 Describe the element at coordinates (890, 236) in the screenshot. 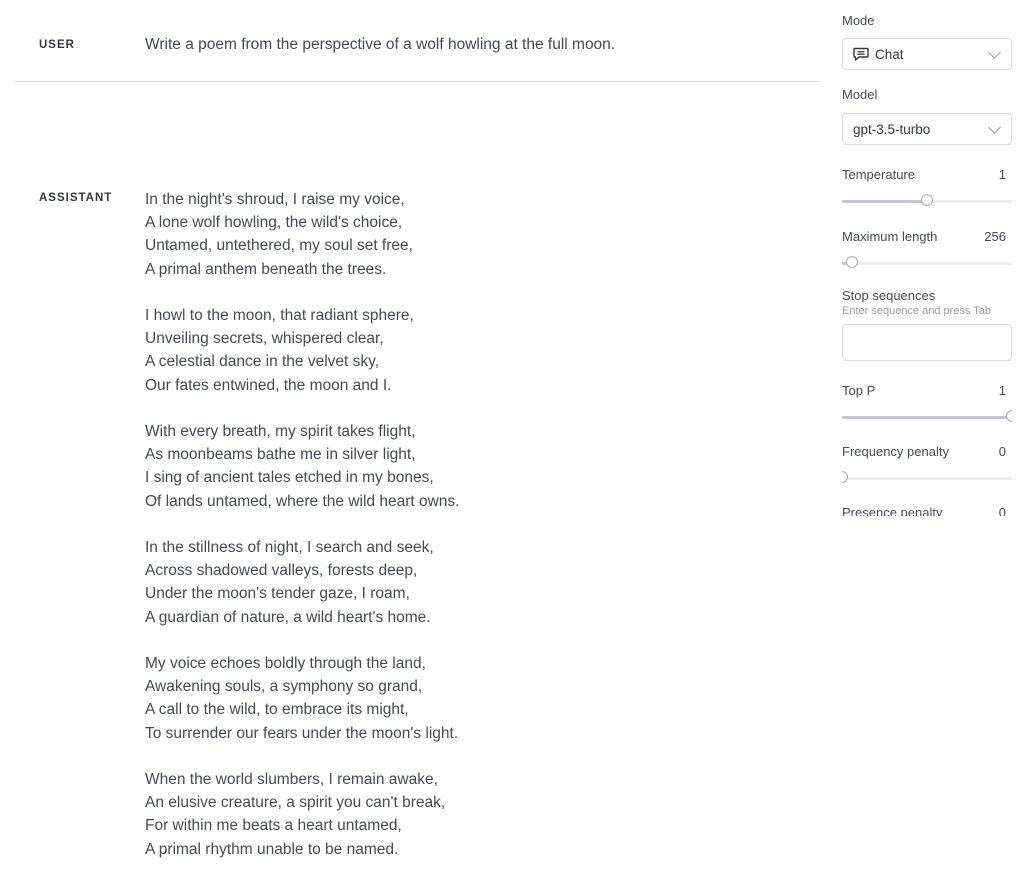

I see `max-length-label: Maximum length` at that location.